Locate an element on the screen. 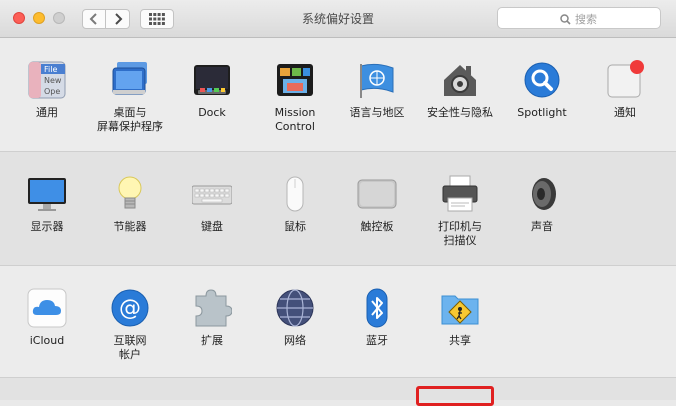 The width and height of the screenshot is (676, 406). pref-label: 安全性与隐私 is located at coordinates (460, 112).